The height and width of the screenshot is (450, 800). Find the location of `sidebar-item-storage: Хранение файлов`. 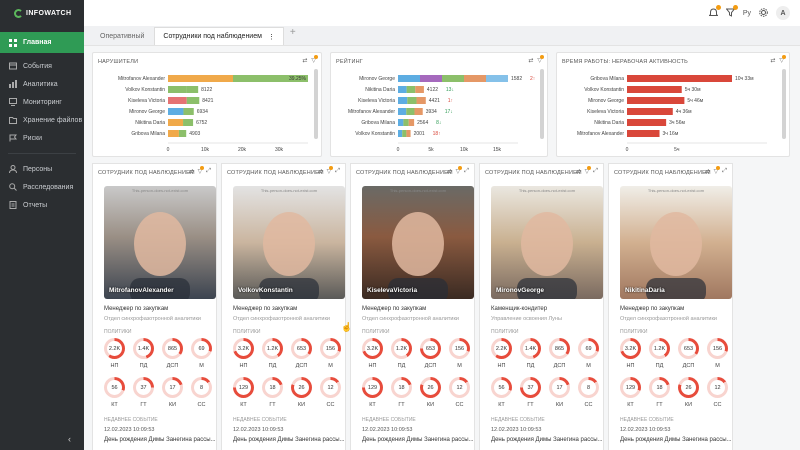

sidebar-item-storage: Хранение файлов is located at coordinates (42, 120).